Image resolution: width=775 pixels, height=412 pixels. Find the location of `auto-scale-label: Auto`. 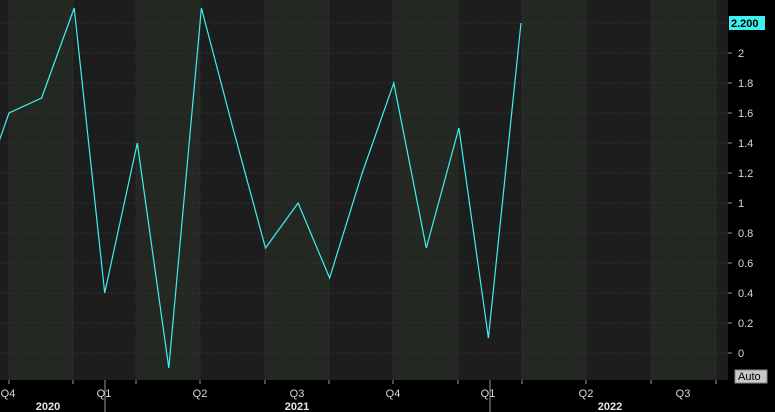

auto-scale-label: Auto is located at coordinates (749, 377).